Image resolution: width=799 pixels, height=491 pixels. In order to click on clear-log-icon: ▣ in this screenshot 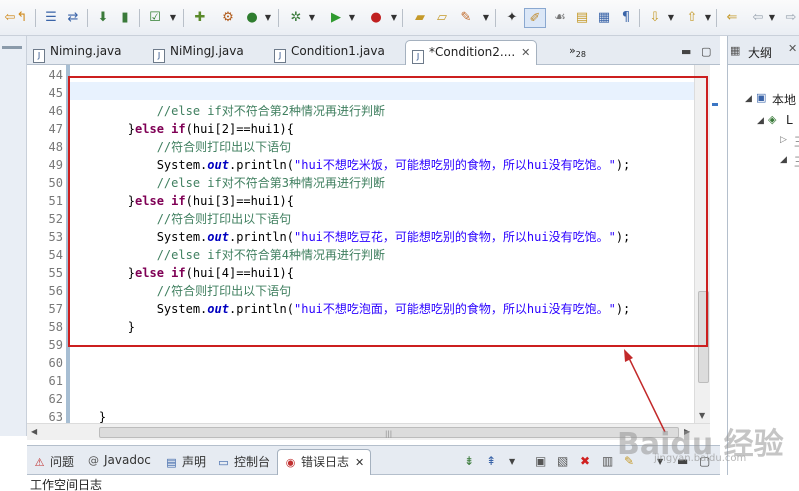, I will do `click(540, 461)`.